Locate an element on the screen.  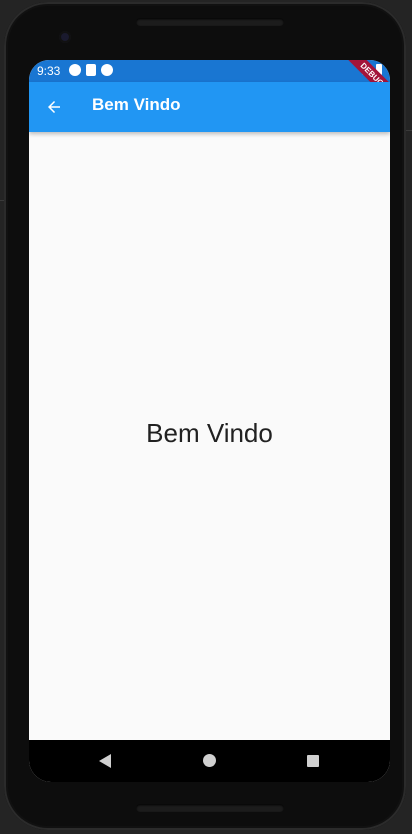
ide-divider is located at coordinates (409, 130).